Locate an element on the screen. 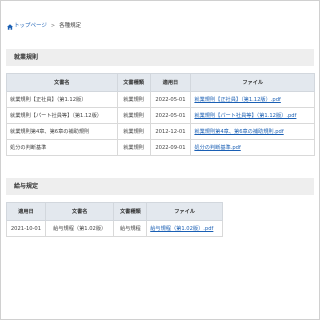 This screenshot has height=320, width=320. file-link: 就業規則【正社員】（第1.12版）.pdf is located at coordinates (237, 100).